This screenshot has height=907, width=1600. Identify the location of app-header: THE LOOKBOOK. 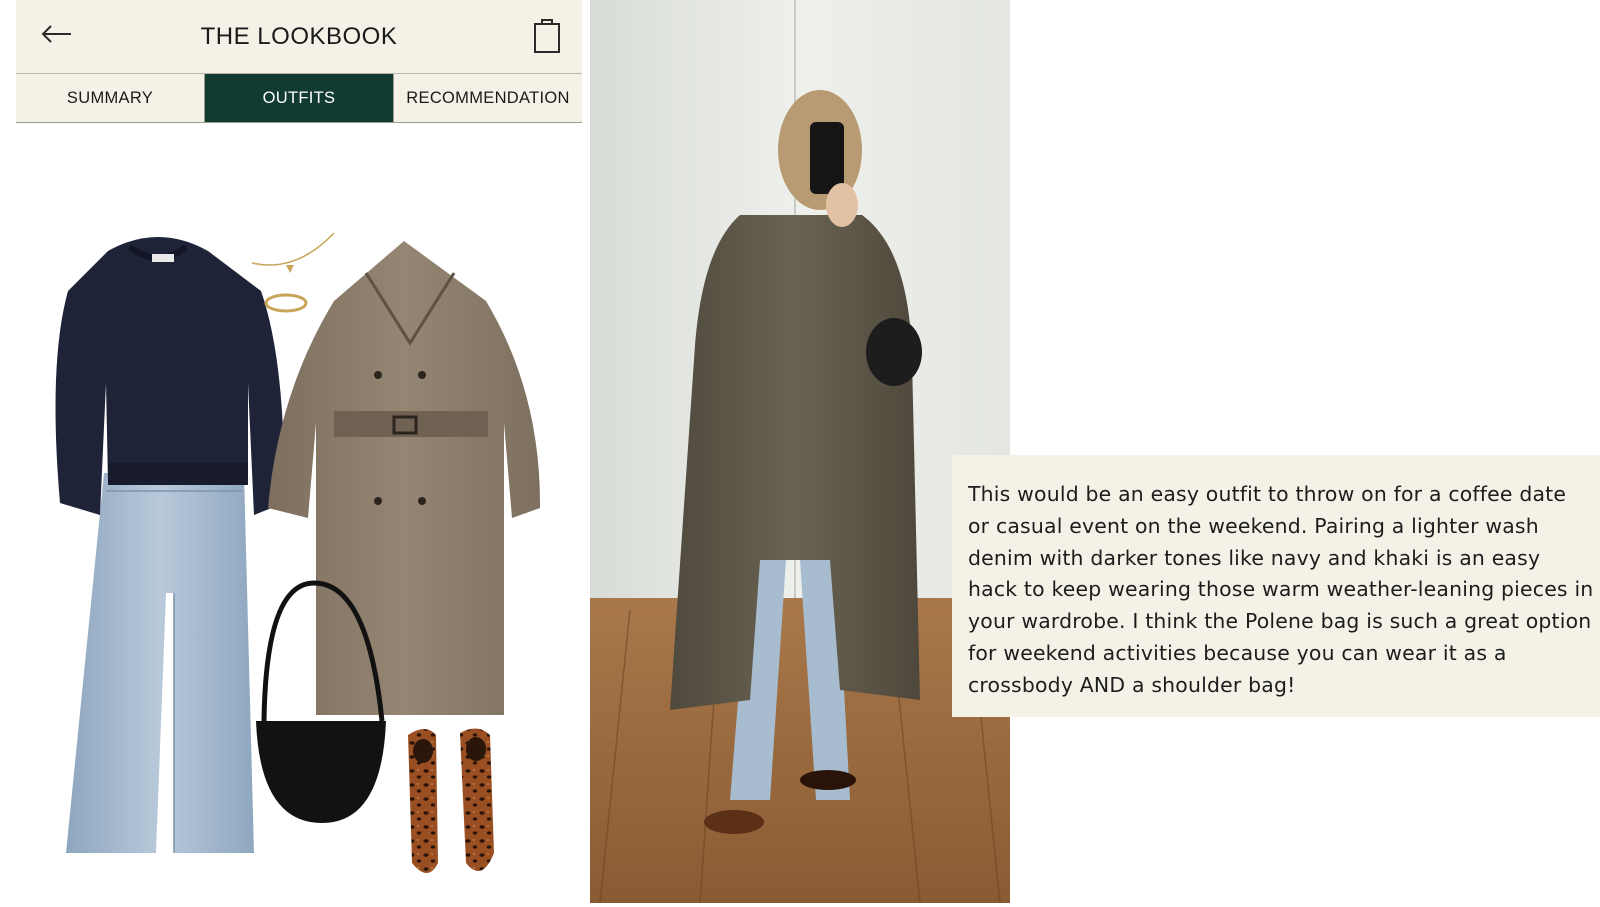
(299, 36).